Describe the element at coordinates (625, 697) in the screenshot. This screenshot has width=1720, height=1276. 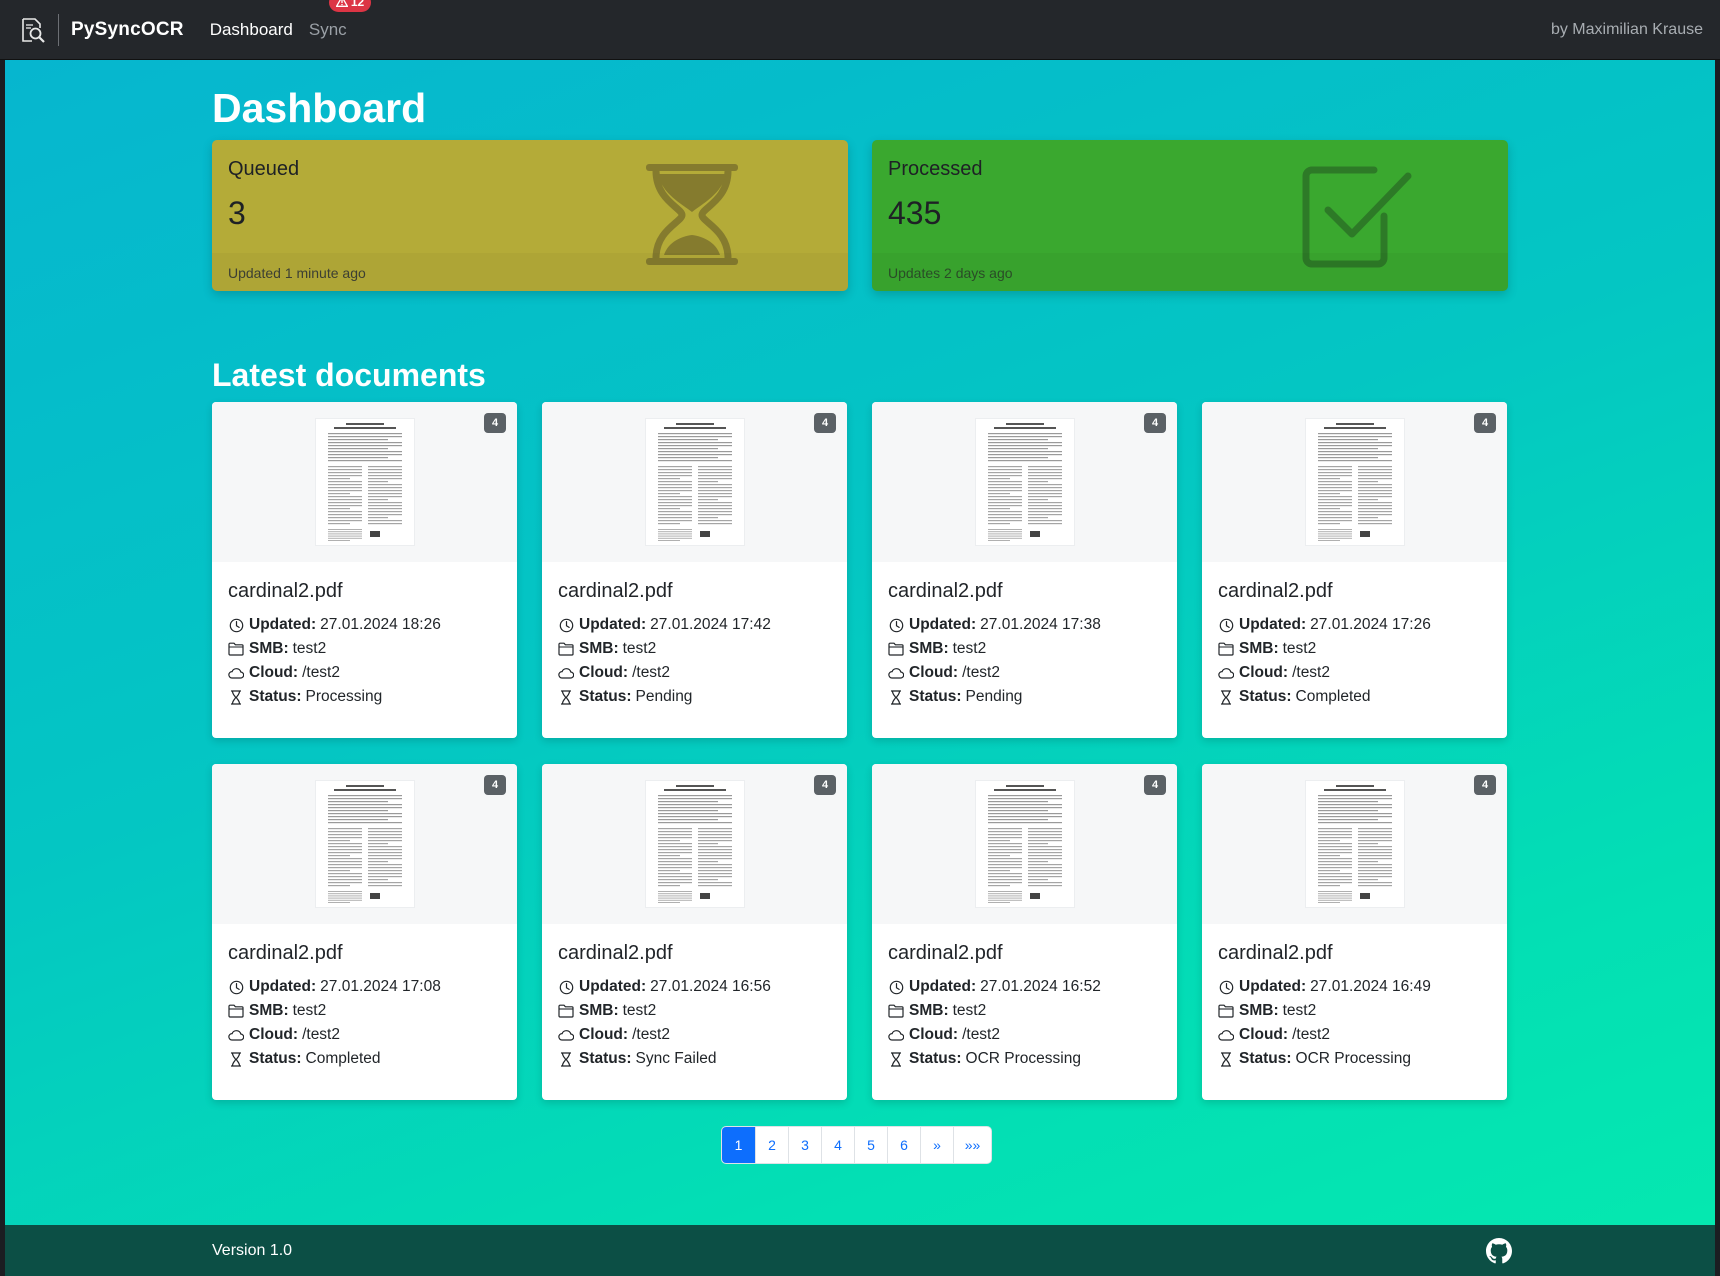
I see `document-status-row: Status: Pending` at that location.